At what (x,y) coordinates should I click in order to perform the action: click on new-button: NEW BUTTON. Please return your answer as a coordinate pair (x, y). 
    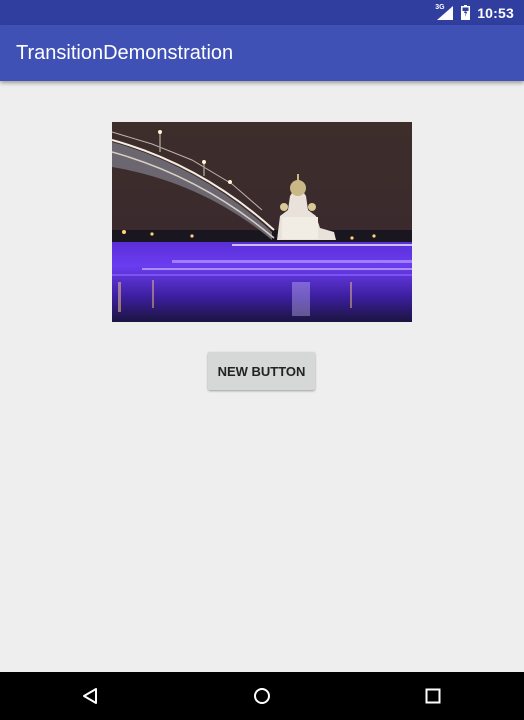
    Looking at the image, I should click on (261, 371).